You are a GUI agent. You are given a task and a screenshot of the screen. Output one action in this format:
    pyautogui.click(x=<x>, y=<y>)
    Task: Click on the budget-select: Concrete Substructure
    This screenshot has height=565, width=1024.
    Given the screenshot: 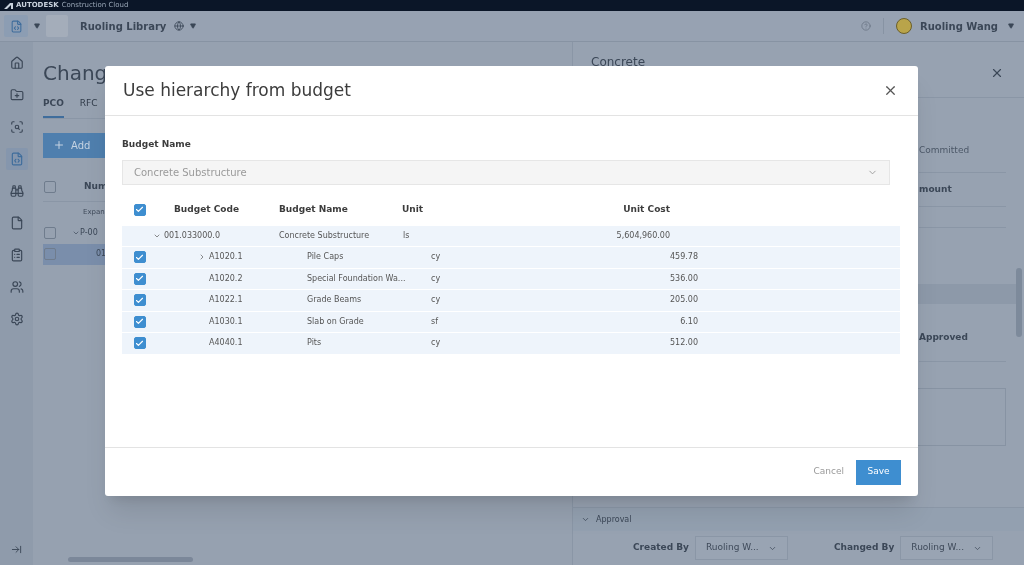 What is the action you would take?
    pyautogui.click(x=506, y=172)
    